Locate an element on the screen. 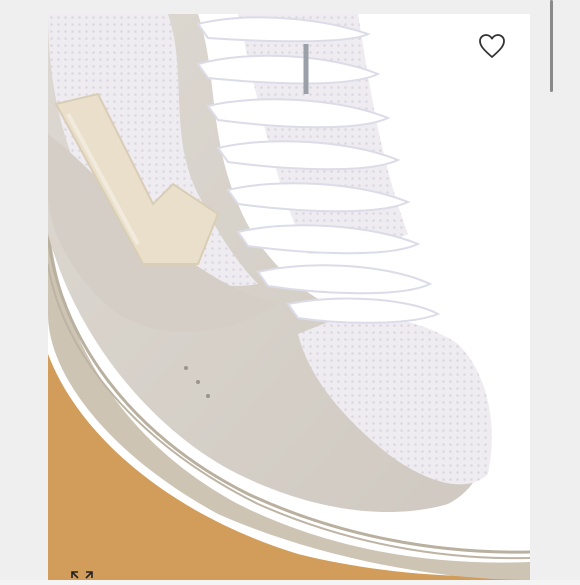 Image resolution: width=580 pixels, height=585 pixels. scrollbar is located at coordinates (552, 48).